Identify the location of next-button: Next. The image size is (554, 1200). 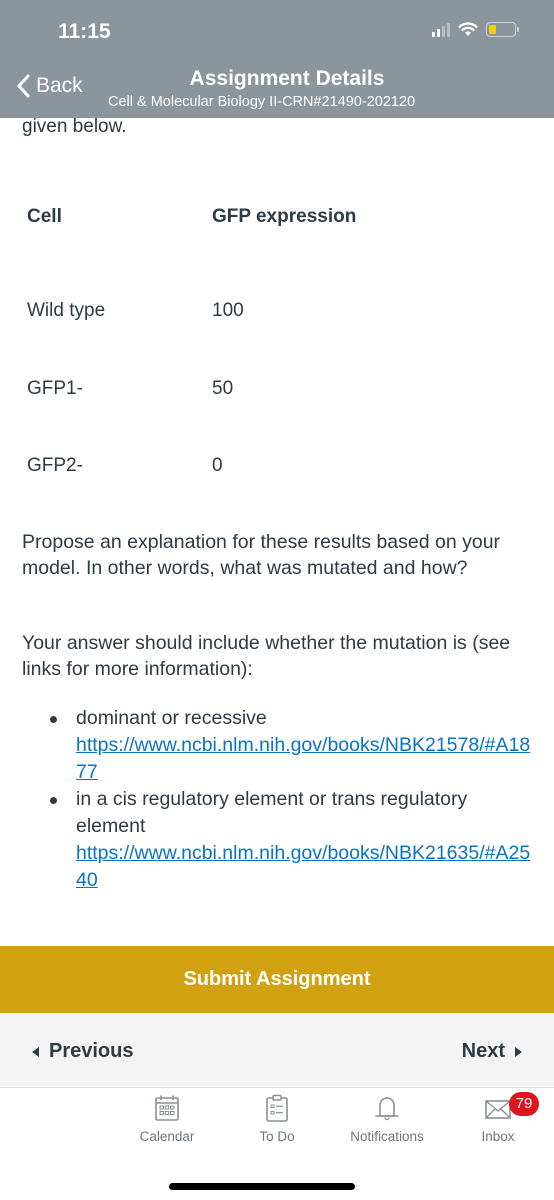
(492, 1051).